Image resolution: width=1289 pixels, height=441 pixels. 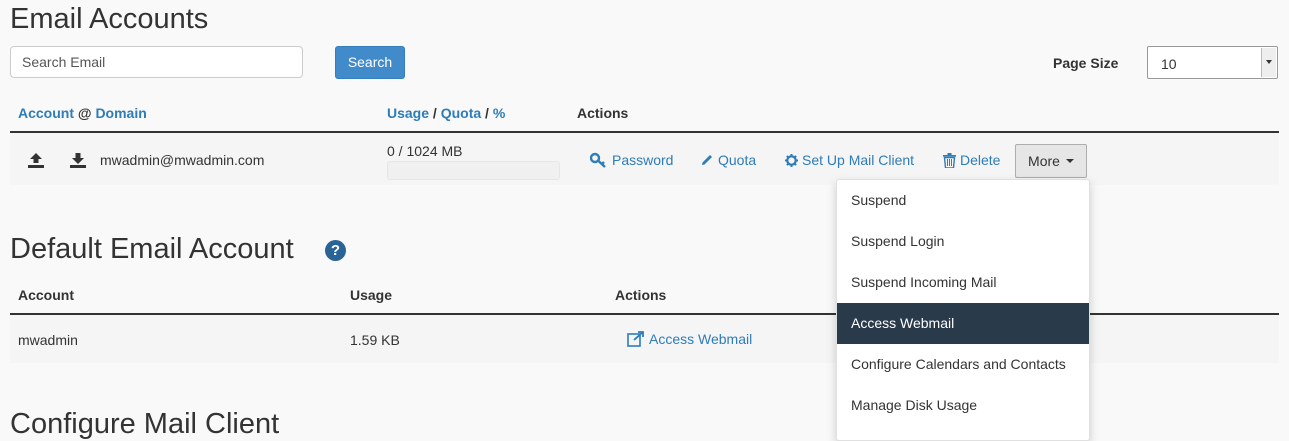 I want to click on menu-item-access-webmail: Access Webmail, so click(x=963, y=323).